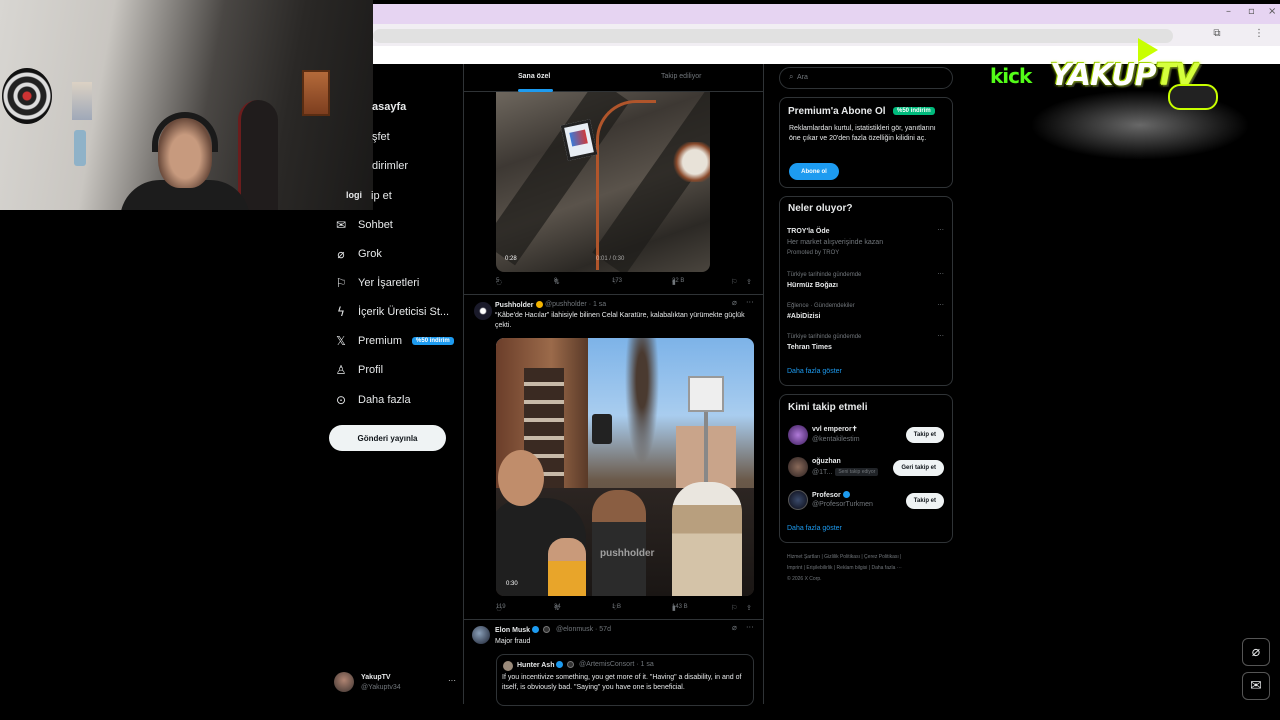  I want to click on nav-follow-label: ip et, so click(381, 196).